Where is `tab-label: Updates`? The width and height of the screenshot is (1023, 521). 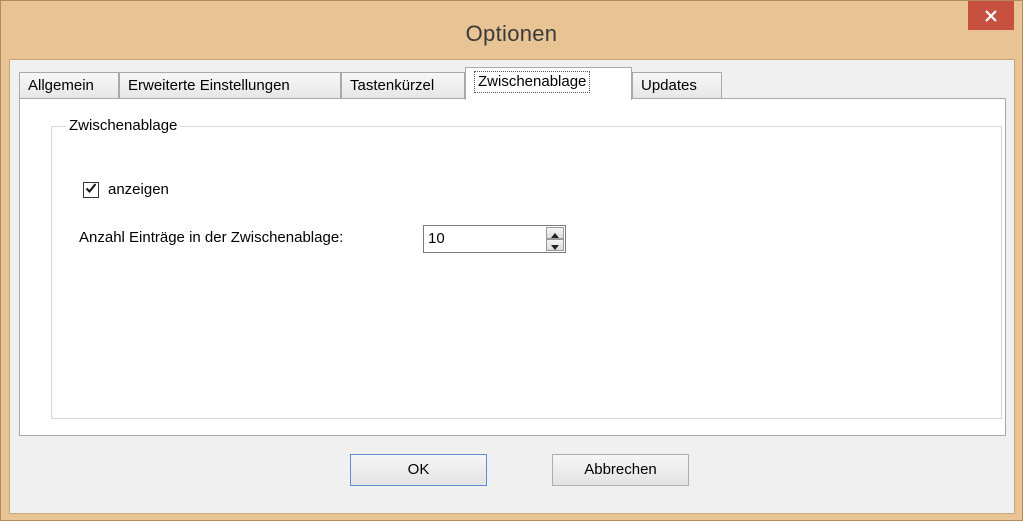
tab-label: Updates is located at coordinates (669, 85).